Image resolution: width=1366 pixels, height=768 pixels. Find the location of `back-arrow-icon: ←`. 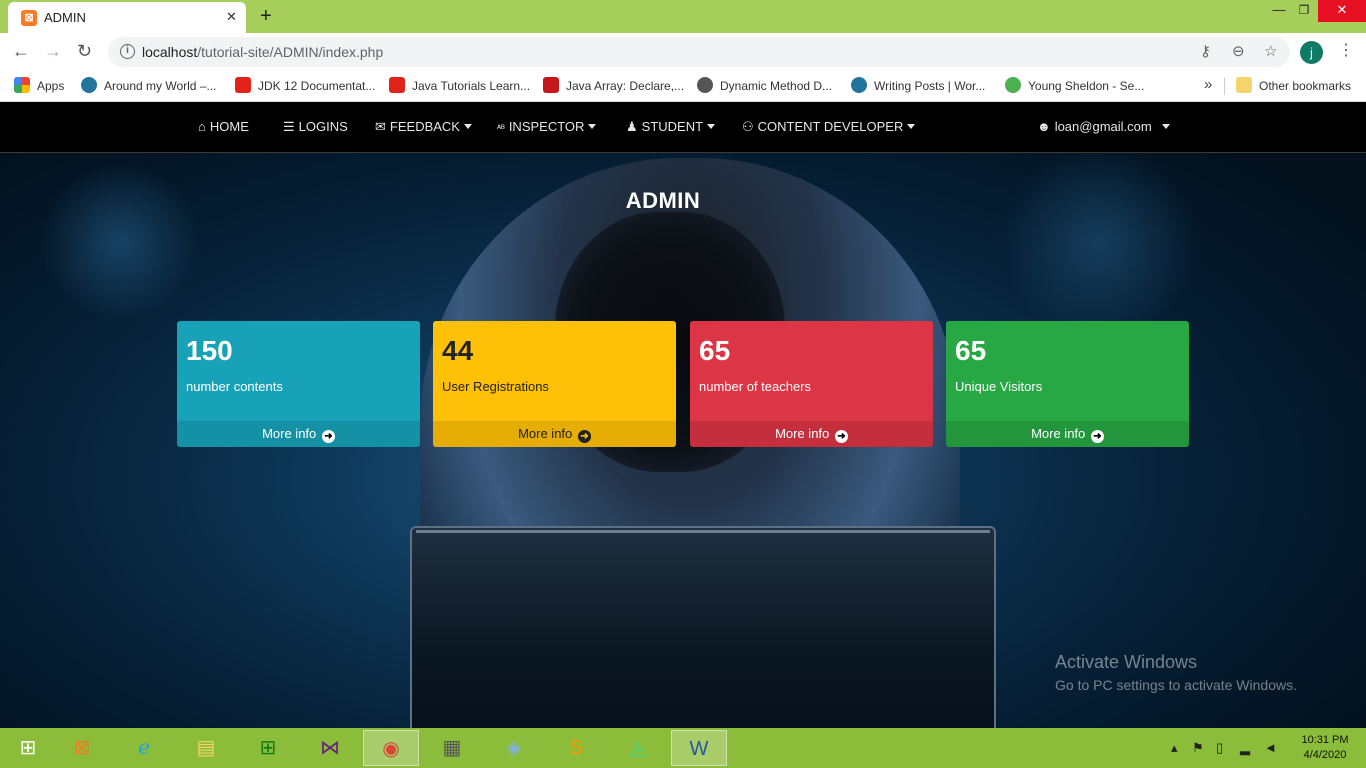

back-arrow-icon: ← is located at coordinates (21, 51).